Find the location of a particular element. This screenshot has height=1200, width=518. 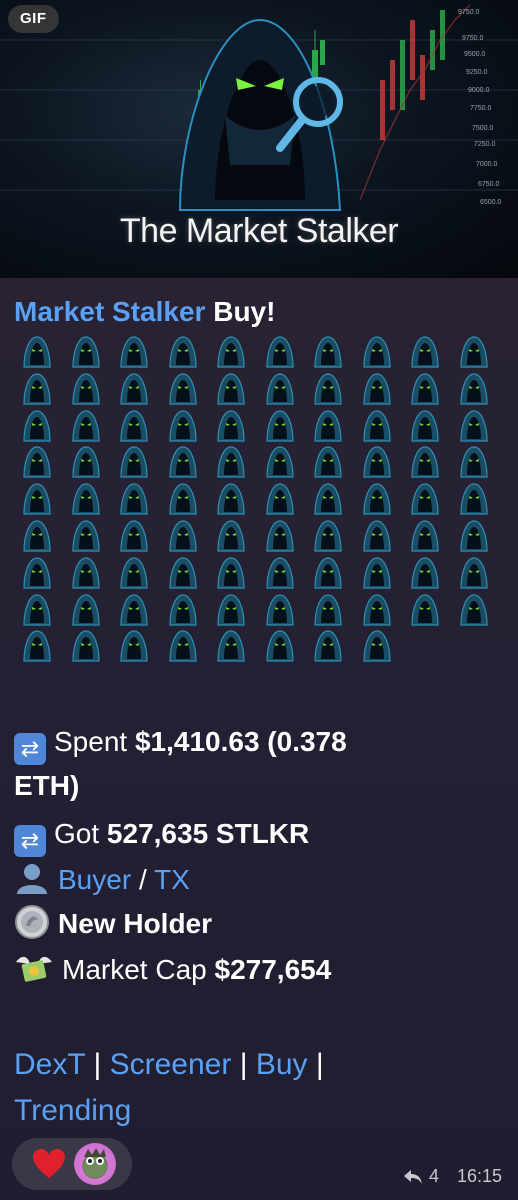

silver-coin-icon is located at coordinates (32, 922).